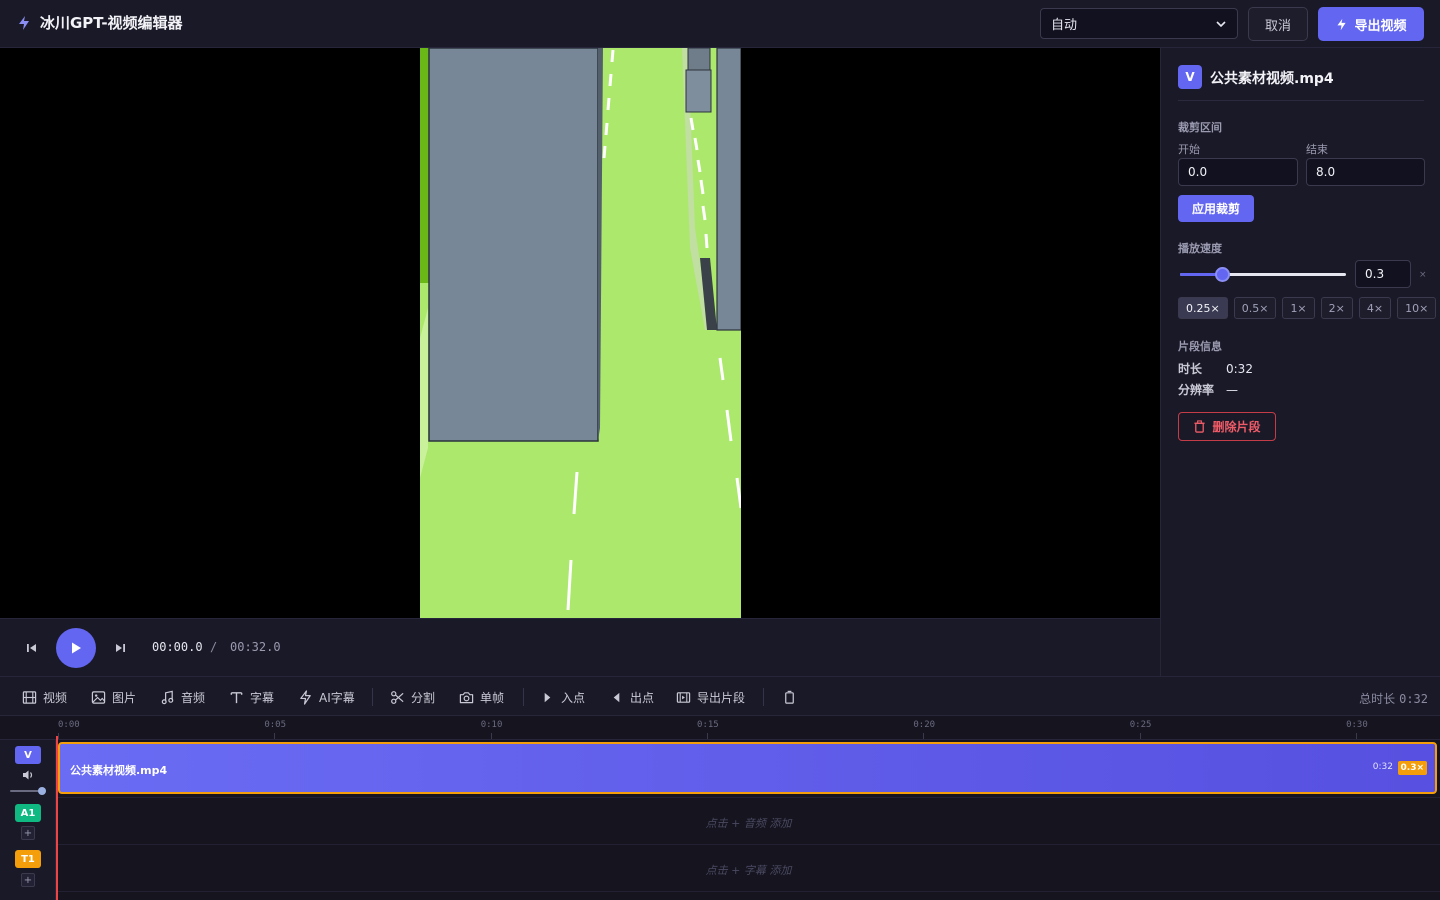 The width and height of the screenshot is (1440, 900). Describe the element at coordinates (42, 791) in the screenshot. I see `track-volume-thumb` at that location.